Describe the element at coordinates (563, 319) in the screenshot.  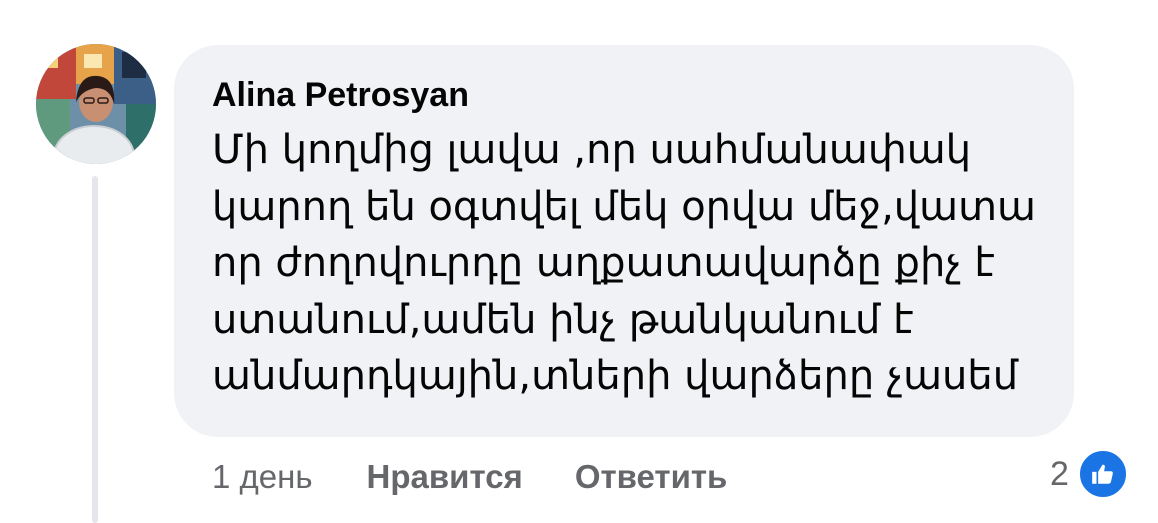
I see `comment-text-line: ստանում,ամեն ինչ թանկանում է` at that location.